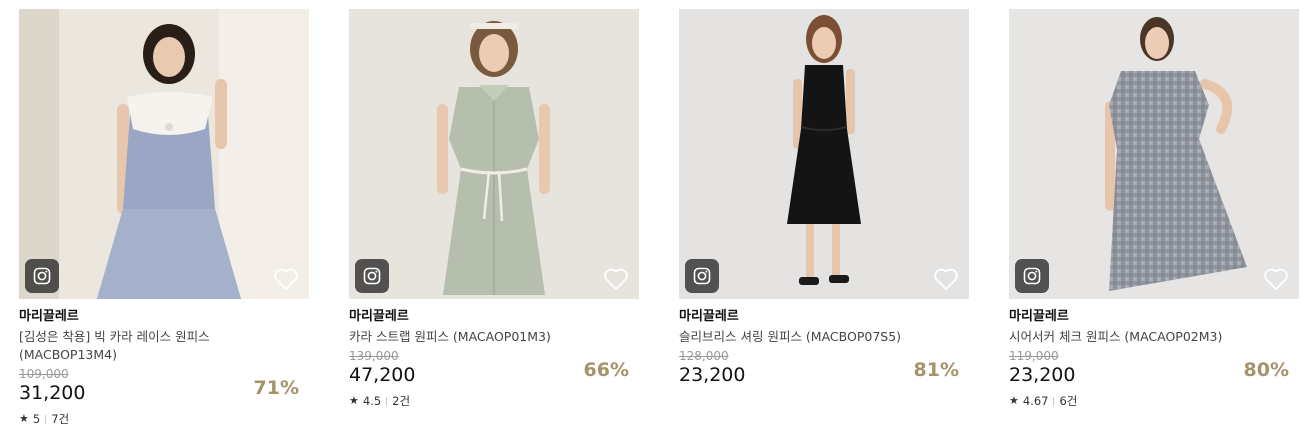  Describe the element at coordinates (494, 373) in the screenshot. I see `price-row: 47,200 66%` at that location.